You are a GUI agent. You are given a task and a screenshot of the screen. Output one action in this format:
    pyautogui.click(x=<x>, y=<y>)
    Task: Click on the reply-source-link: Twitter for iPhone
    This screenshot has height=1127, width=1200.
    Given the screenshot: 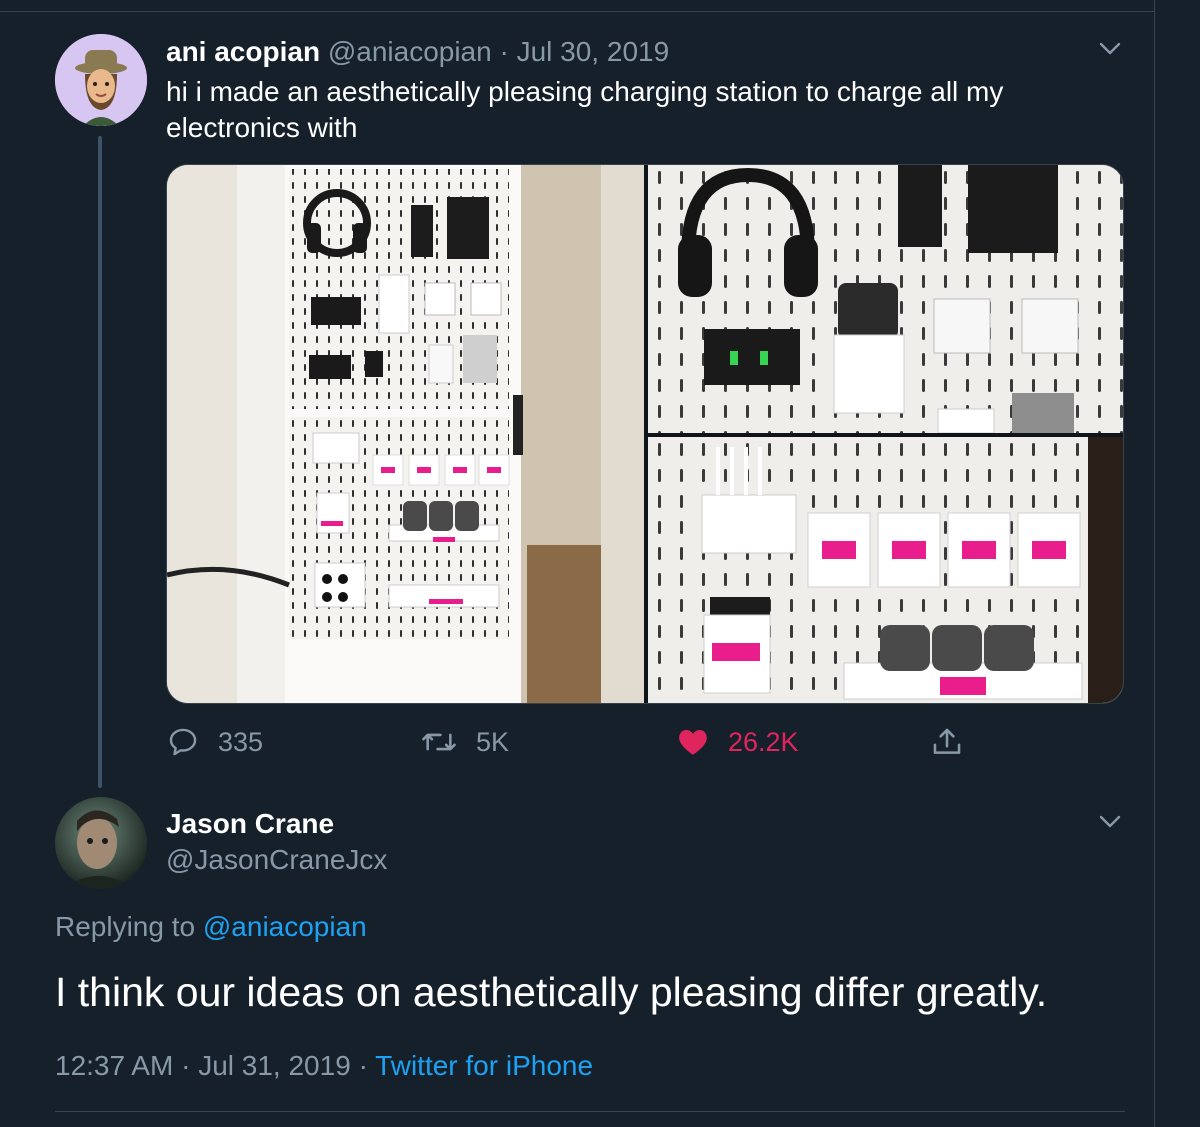 What is the action you would take?
    pyautogui.click(x=484, y=1065)
    